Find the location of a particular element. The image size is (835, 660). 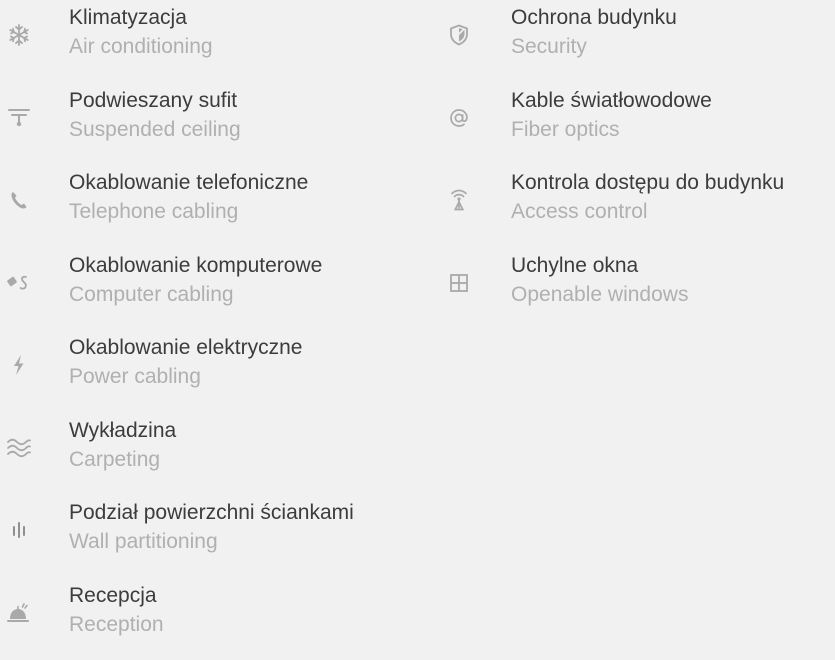

feature-item-openable-windows: Uchylne okna Openable windows is located at coordinates (637, 289).